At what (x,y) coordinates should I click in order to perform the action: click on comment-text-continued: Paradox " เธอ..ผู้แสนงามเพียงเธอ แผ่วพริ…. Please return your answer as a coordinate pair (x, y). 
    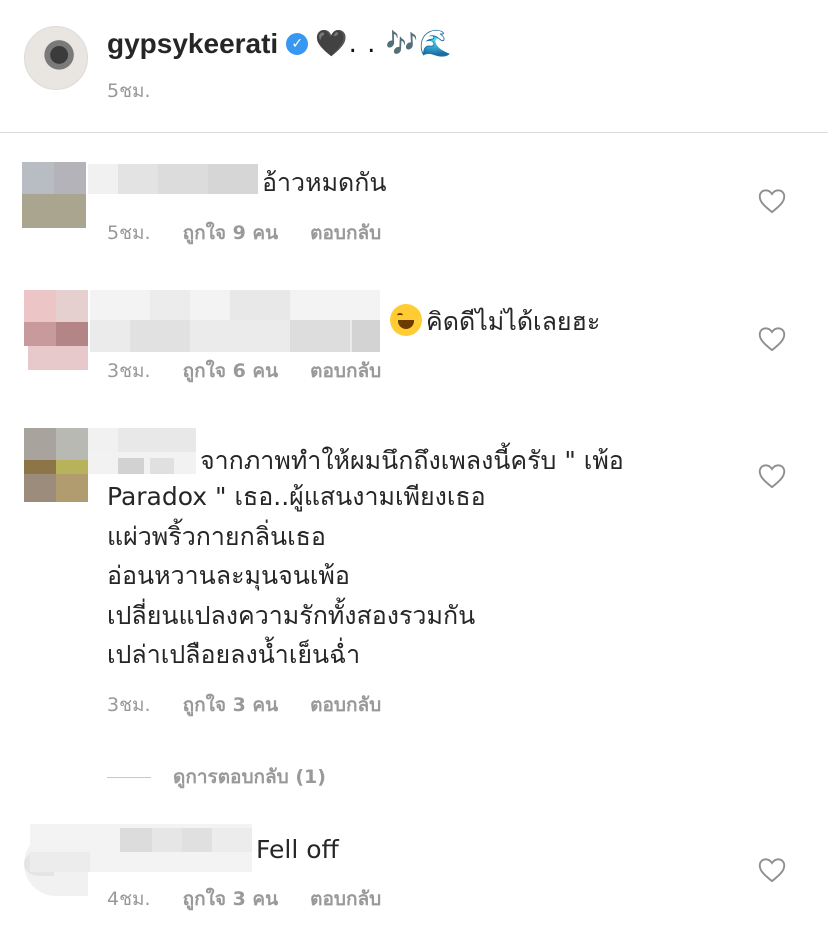
    Looking at the image, I should click on (296, 576).